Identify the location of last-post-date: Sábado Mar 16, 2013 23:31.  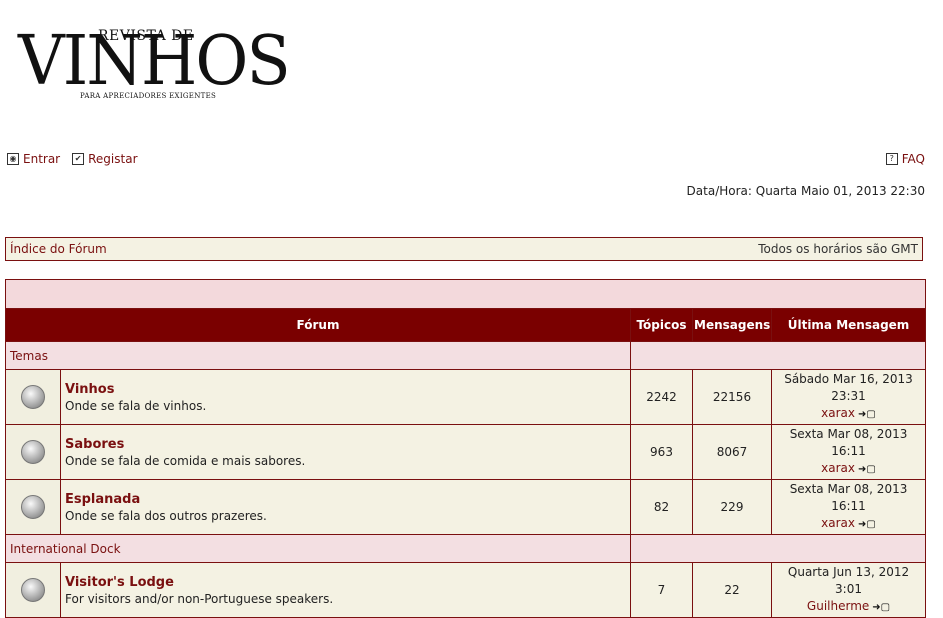
(848, 387).